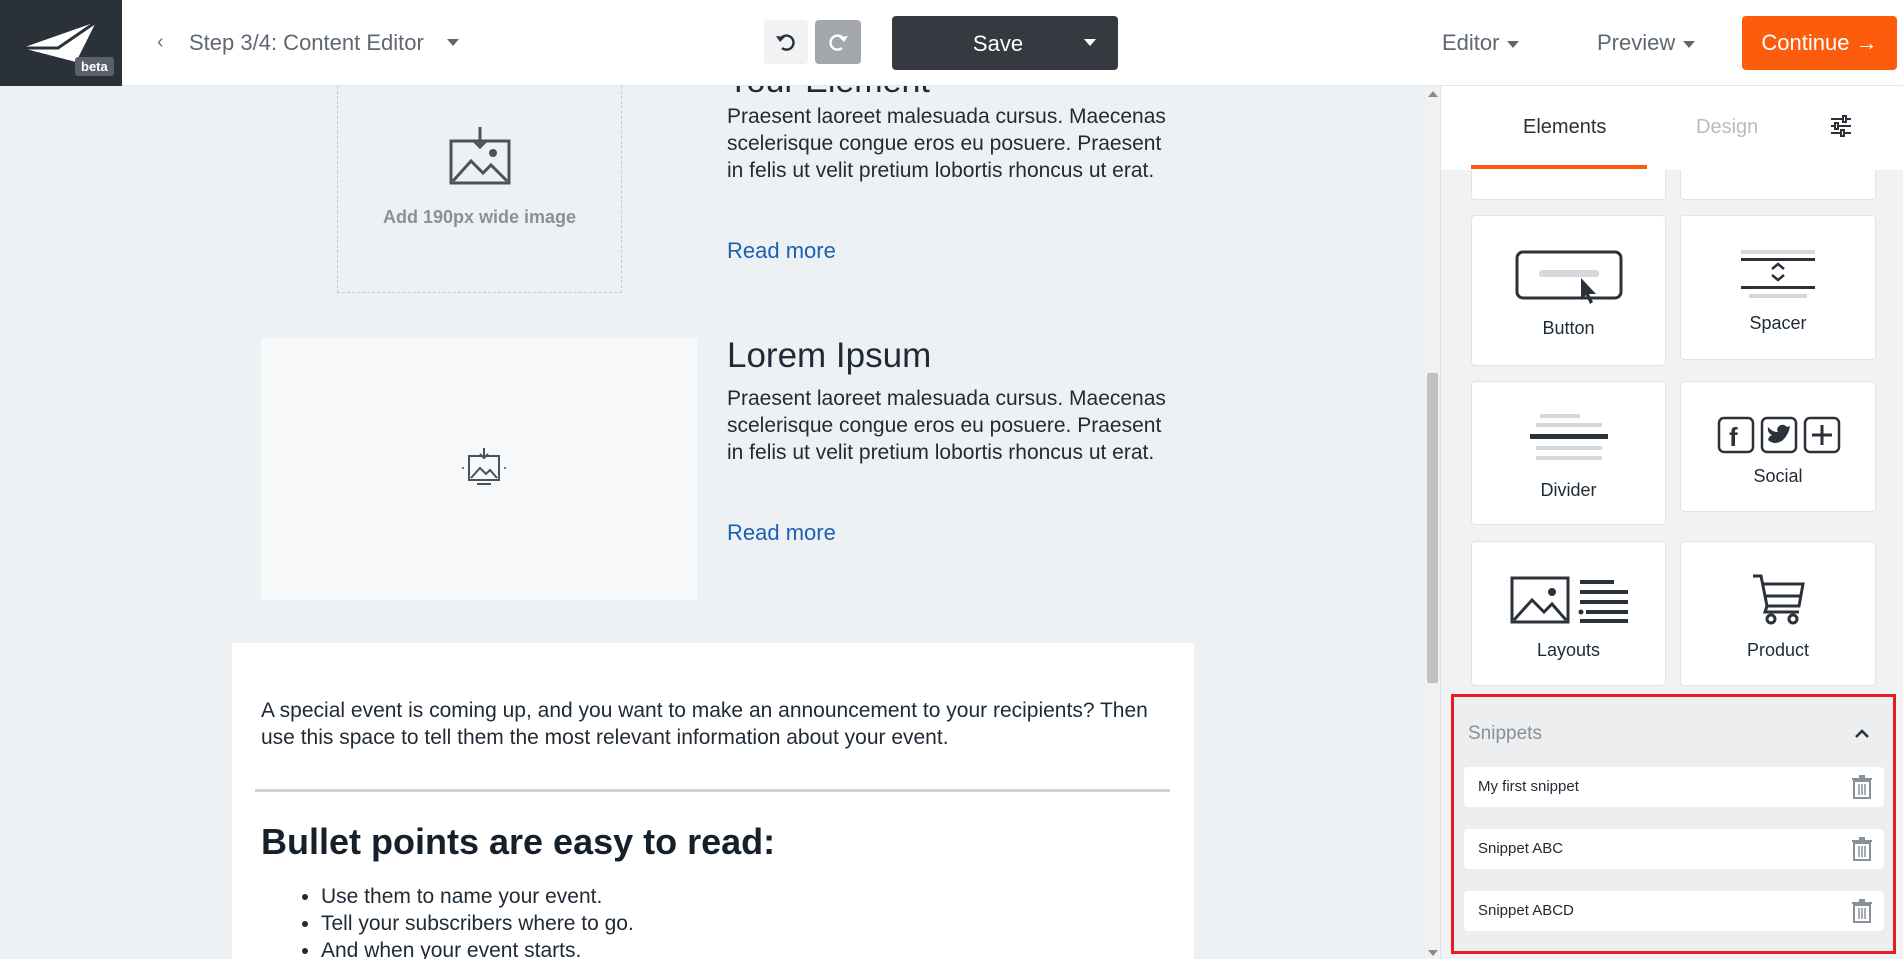  I want to click on scrollbar-thumb, so click(1432, 528).